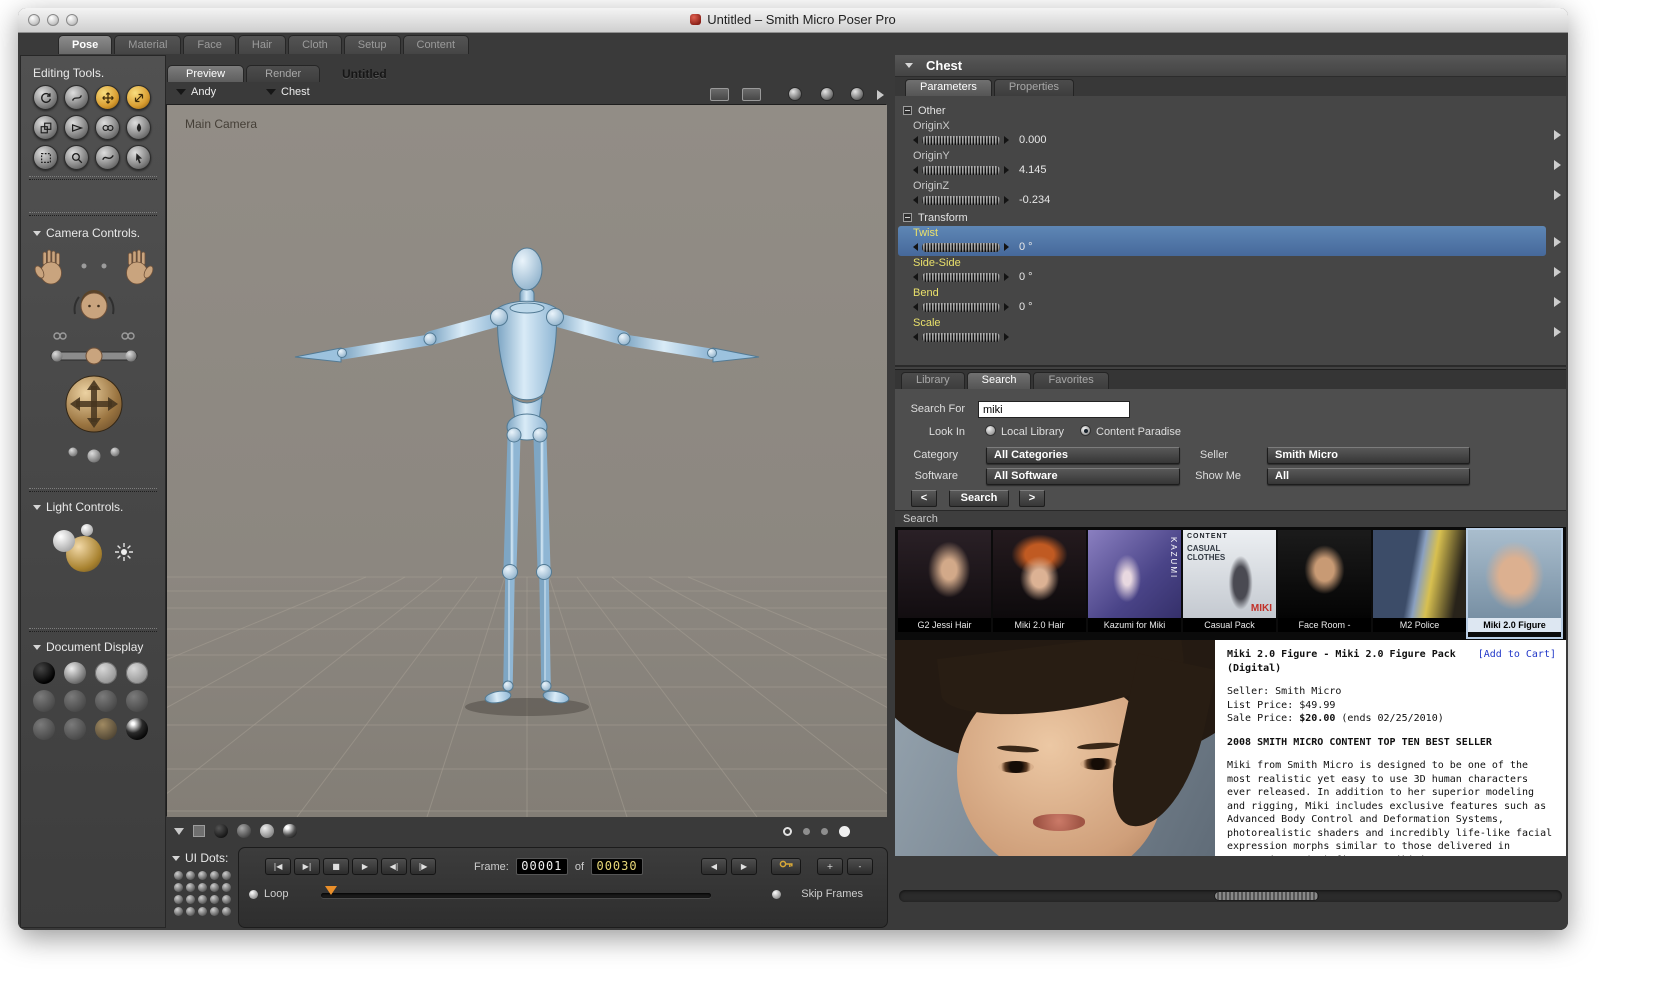 Image resolution: width=1680 pixels, height=1006 pixels. What do you see at coordinates (221, 831) in the screenshot?
I see `depth-cue-ball-icon` at bounding box center [221, 831].